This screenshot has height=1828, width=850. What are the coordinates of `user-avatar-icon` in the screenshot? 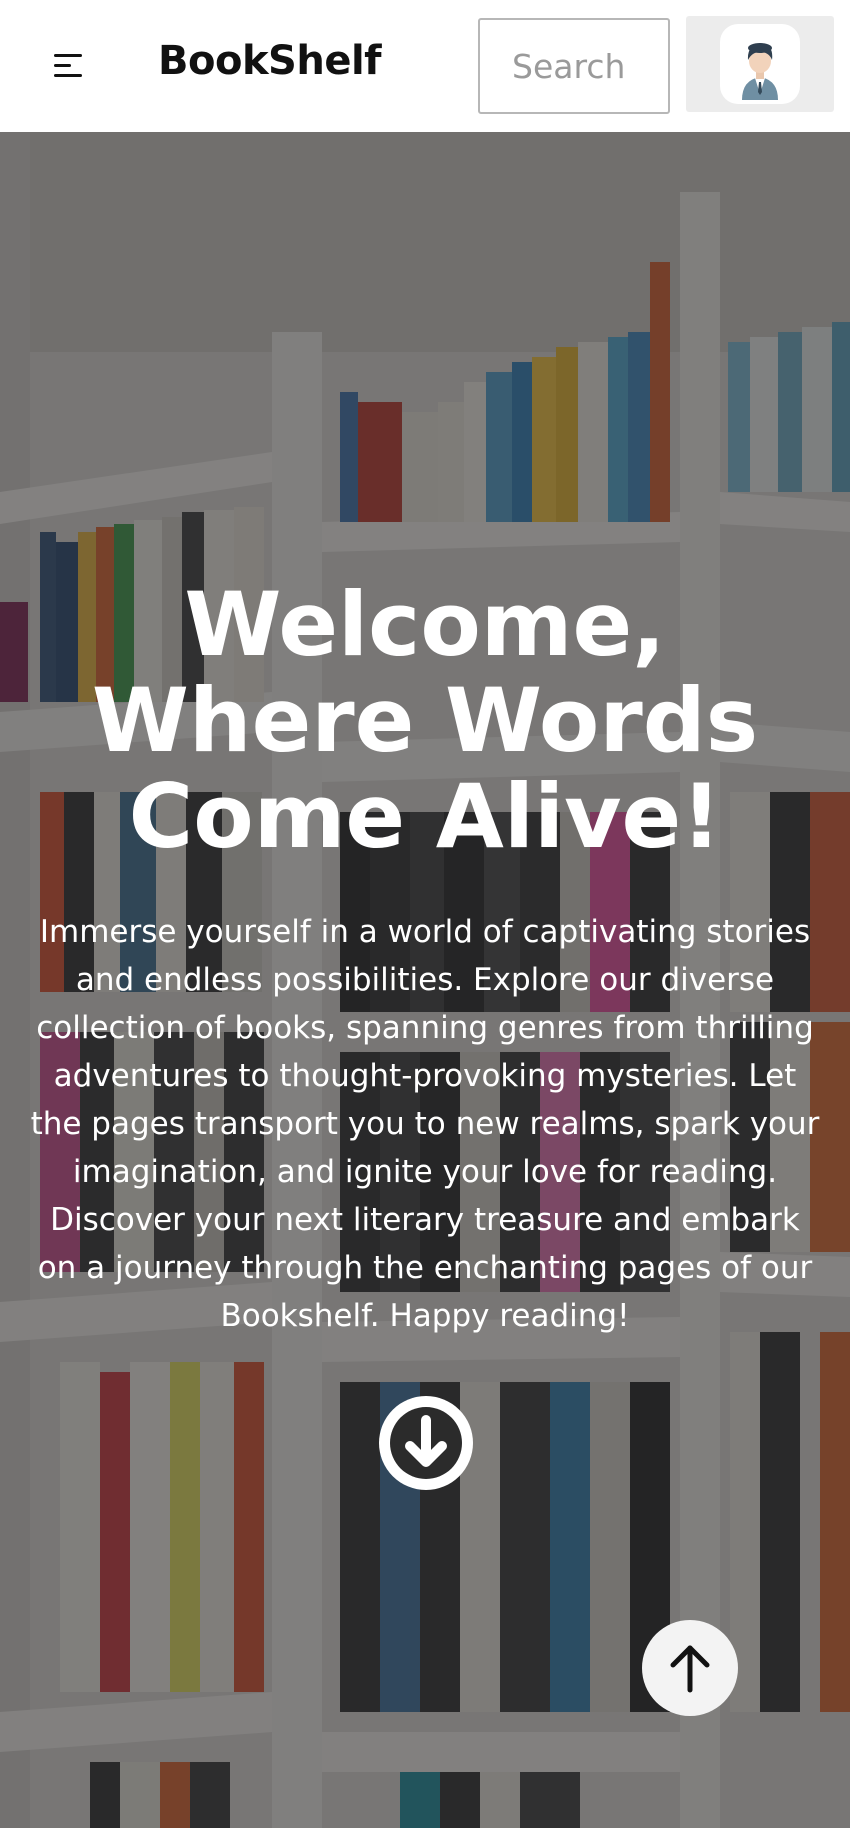 It's located at (760, 64).